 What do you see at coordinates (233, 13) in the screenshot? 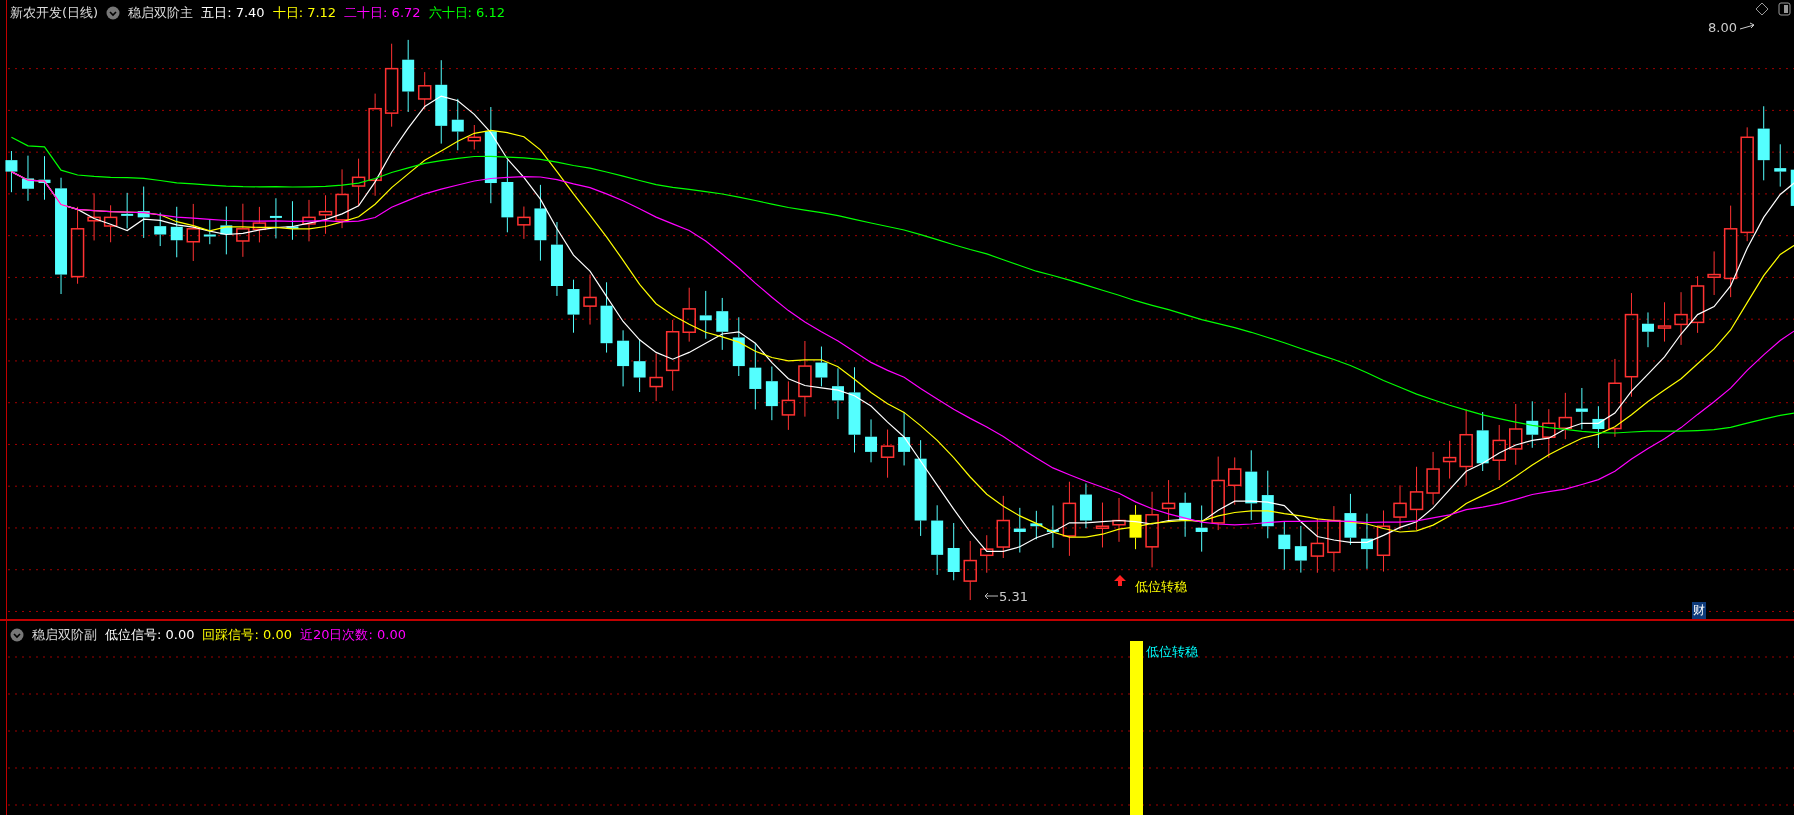
I see `moving-average-value: 五日: 7.40` at bounding box center [233, 13].